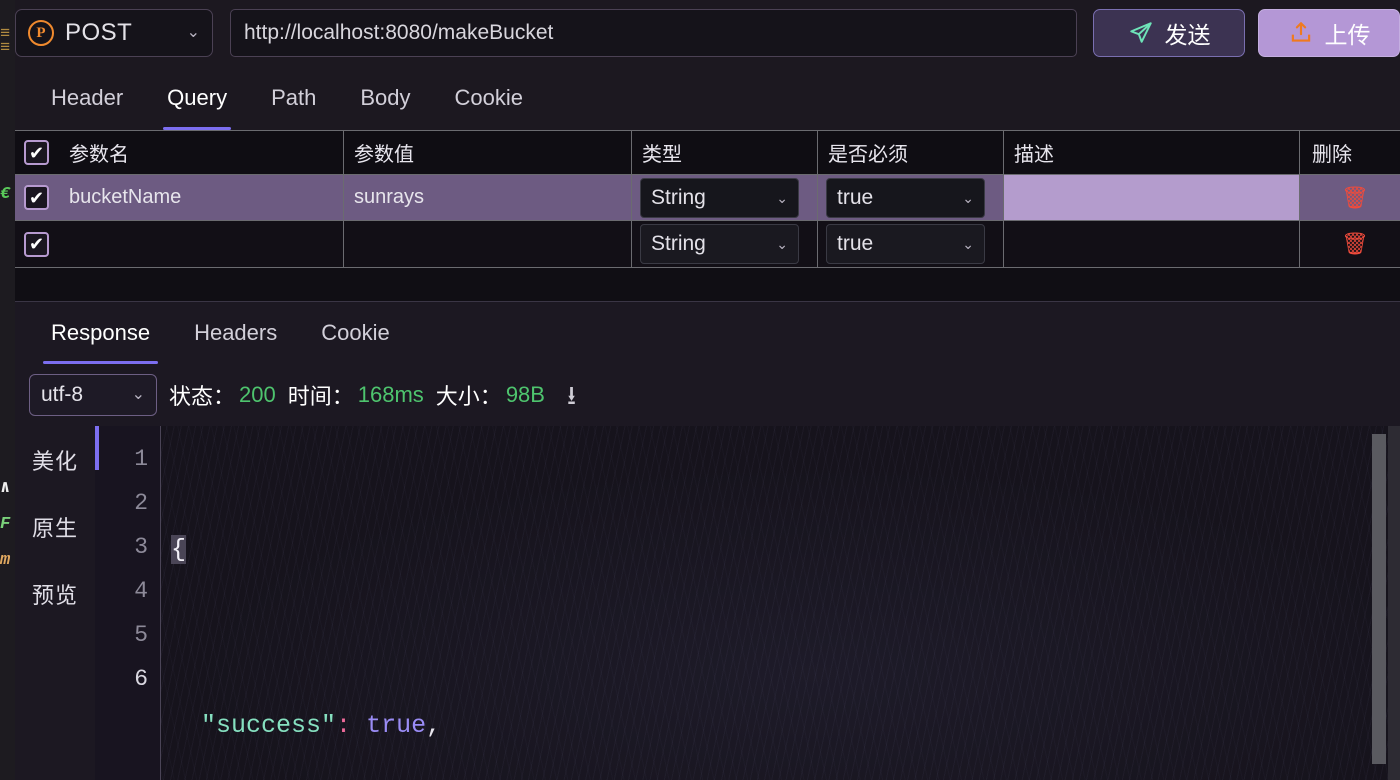 This screenshot has width=1400, height=780. I want to click on tab-path: Path, so click(293, 98).